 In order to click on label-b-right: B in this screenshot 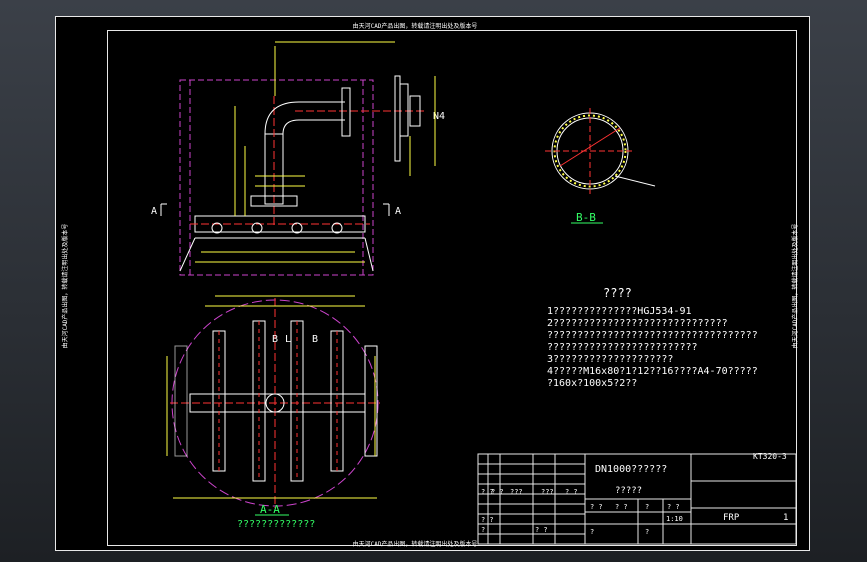, I will do `click(315, 339)`.